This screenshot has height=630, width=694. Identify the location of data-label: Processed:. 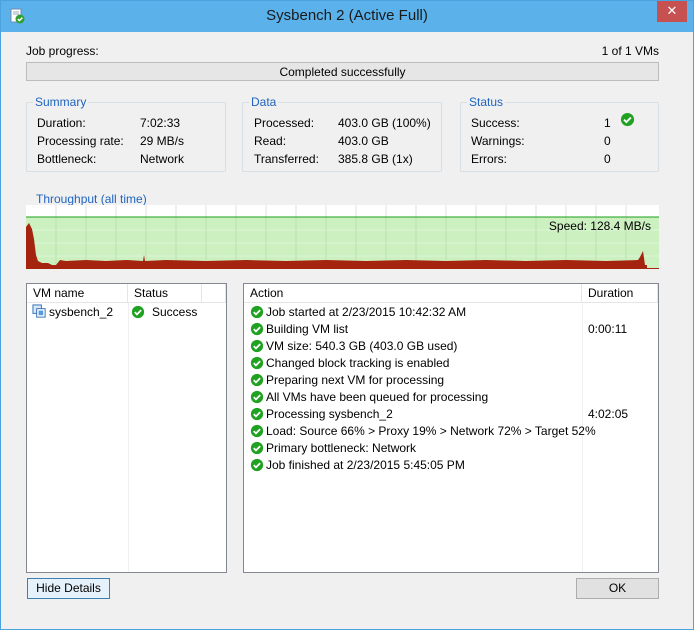
(284, 123).